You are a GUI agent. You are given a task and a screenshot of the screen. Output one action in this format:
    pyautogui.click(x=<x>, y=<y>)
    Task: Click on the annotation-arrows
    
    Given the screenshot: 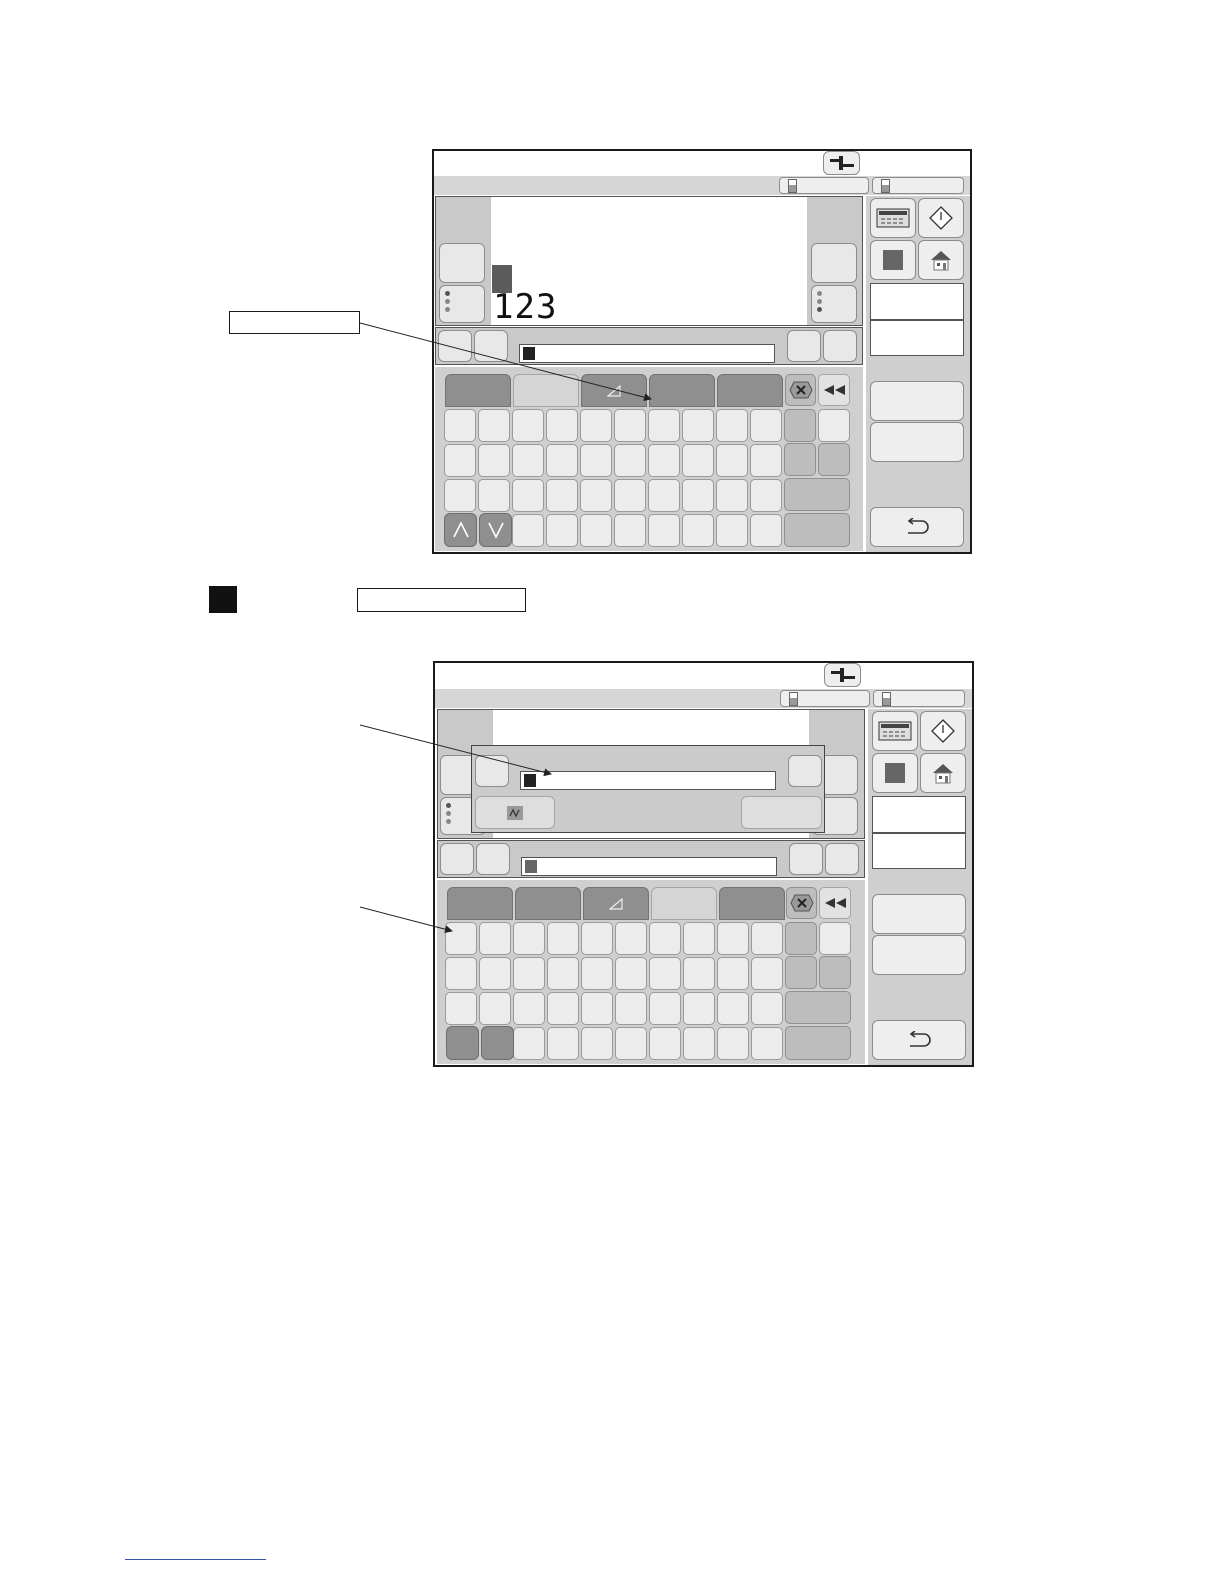 What is the action you would take?
    pyautogui.click(x=505, y=628)
    